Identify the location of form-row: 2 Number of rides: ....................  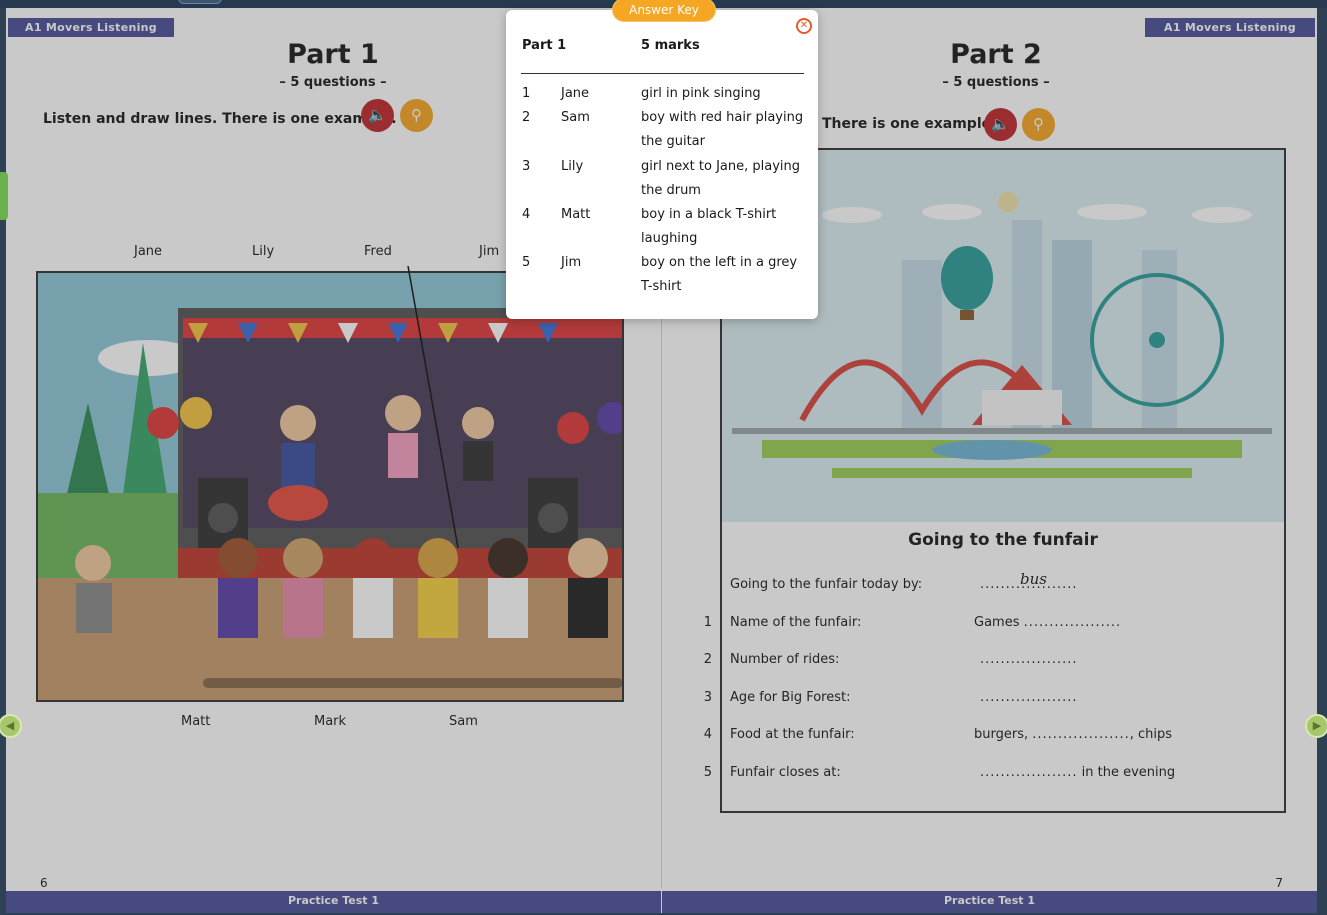
(994, 662).